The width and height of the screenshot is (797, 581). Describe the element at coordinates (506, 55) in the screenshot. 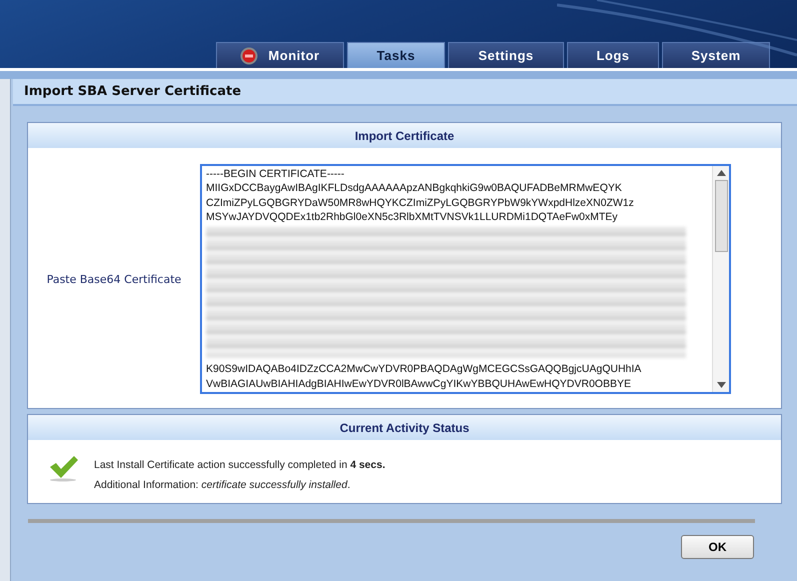

I see `nav-tab: Settings` at that location.